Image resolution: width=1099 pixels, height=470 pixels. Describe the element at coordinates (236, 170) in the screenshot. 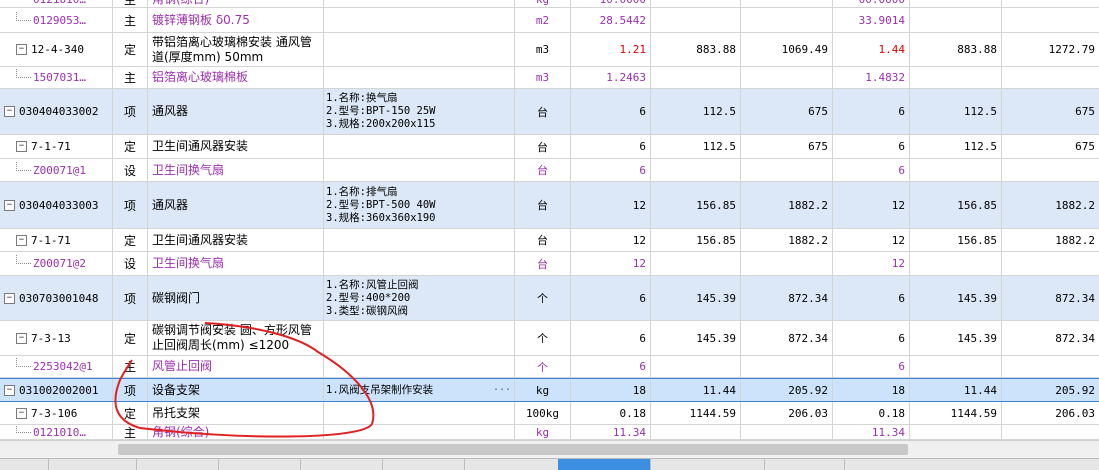

I see `cell-name: 卫生间换气扇` at that location.